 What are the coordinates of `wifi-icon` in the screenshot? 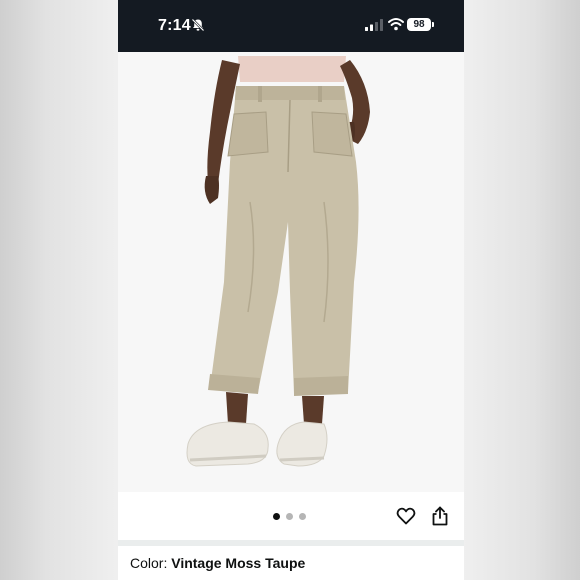 It's located at (396, 24).